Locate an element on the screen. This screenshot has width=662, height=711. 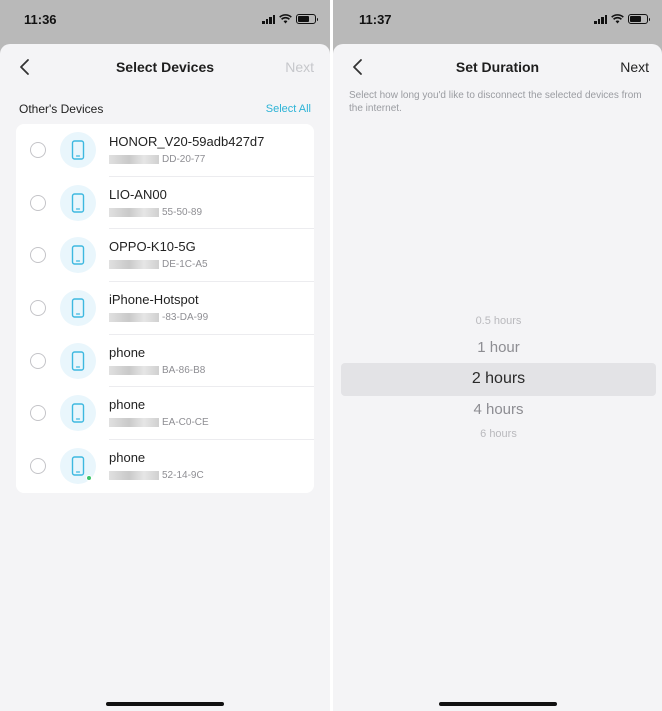
status-time: 11:36 is located at coordinates (40, 19).